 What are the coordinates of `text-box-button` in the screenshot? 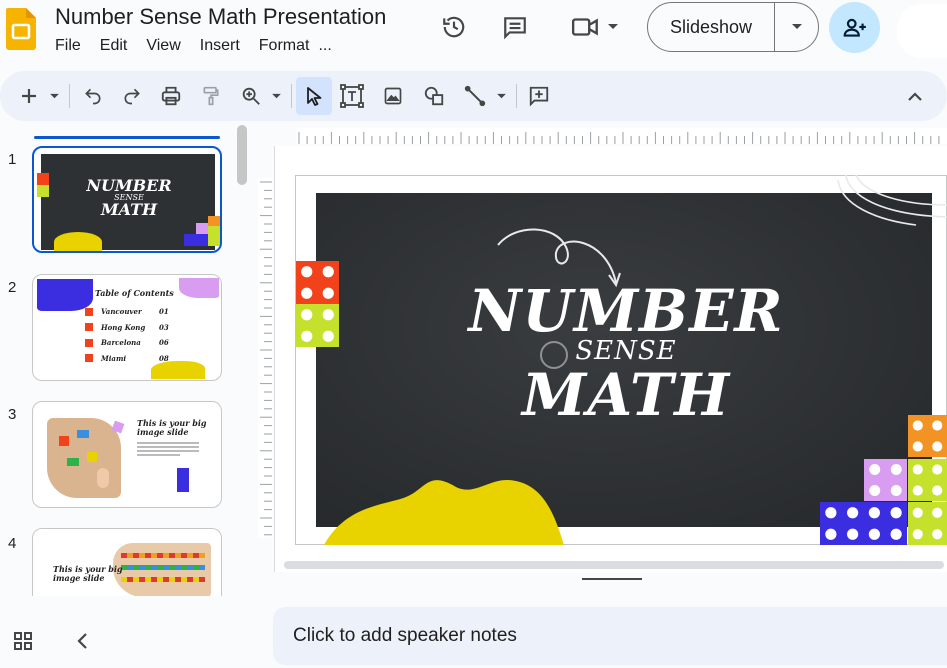 It's located at (352, 96).